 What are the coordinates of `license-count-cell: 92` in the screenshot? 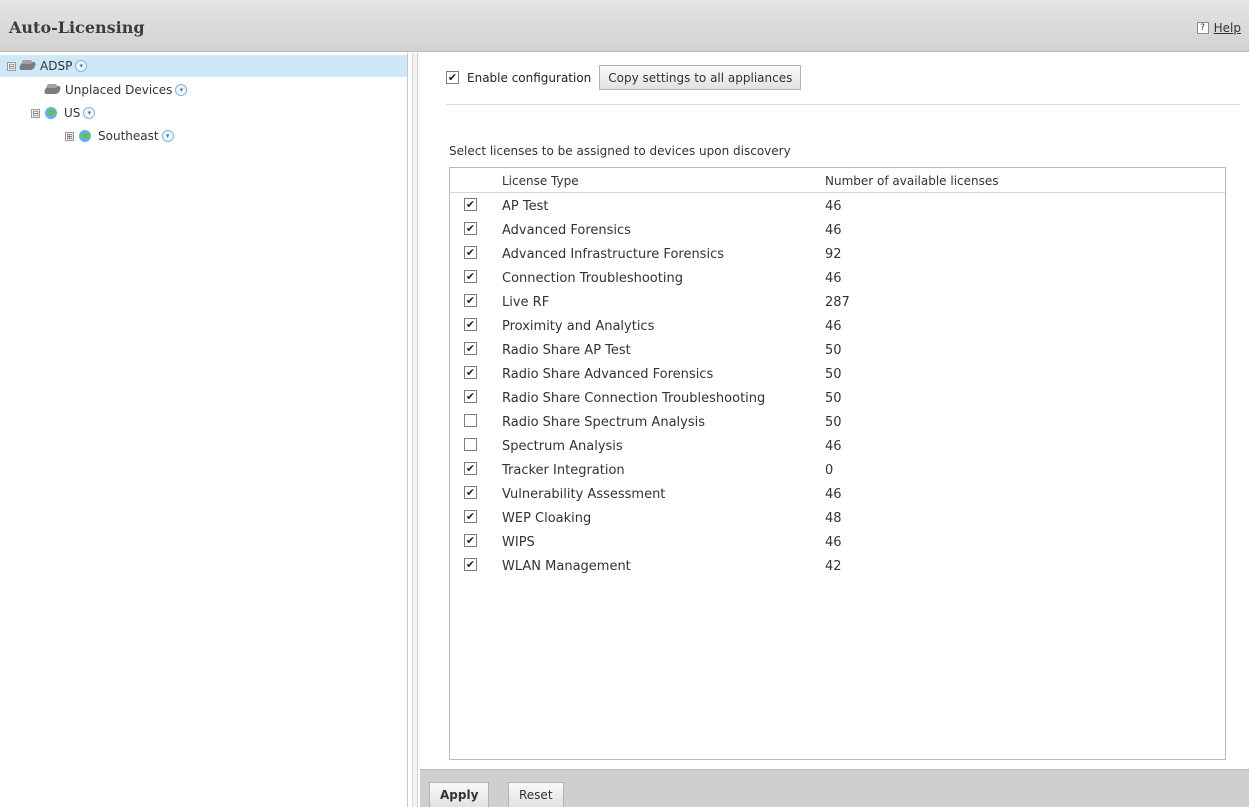 It's located at (833, 254).